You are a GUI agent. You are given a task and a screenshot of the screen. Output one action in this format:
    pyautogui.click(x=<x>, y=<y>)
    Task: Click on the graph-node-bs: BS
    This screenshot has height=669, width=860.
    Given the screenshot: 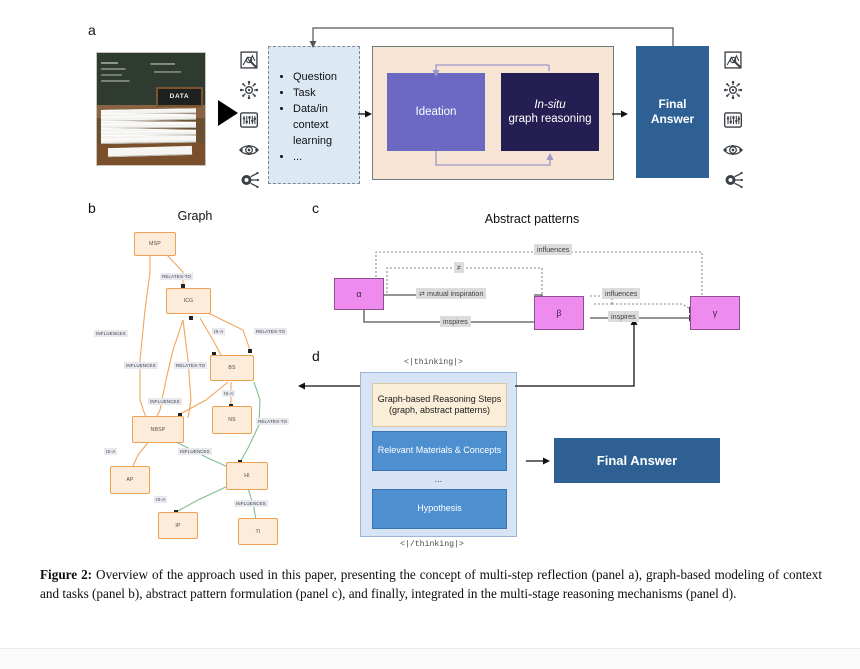 What is the action you would take?
    pyautogui.click(x=232, y=368)
    